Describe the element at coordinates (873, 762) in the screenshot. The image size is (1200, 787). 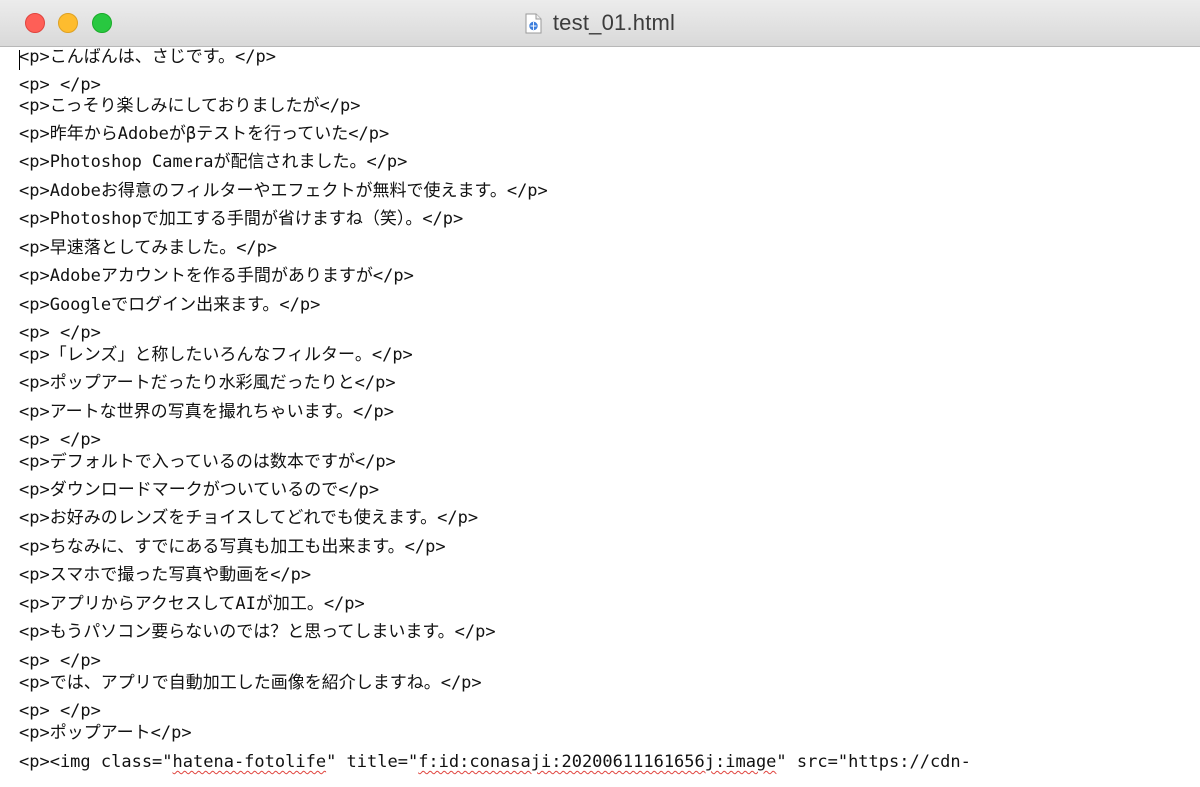
I see `editor-text-segment: " src="https://cdn-` at that location.